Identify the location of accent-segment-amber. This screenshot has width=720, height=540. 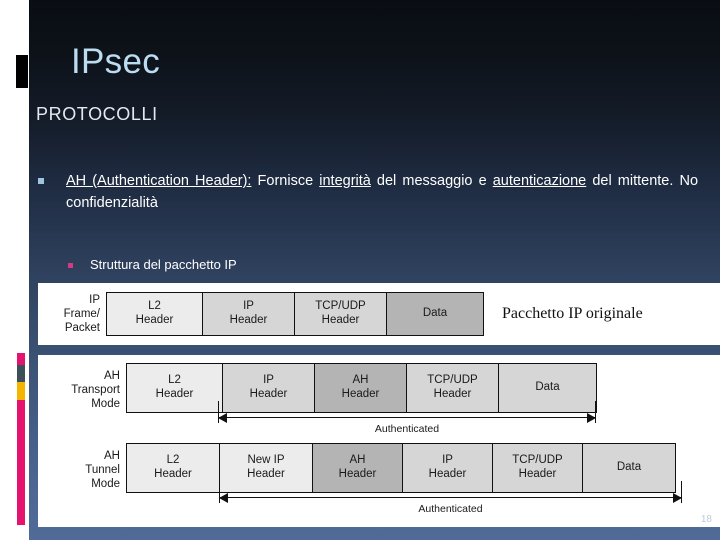
(21, 391).